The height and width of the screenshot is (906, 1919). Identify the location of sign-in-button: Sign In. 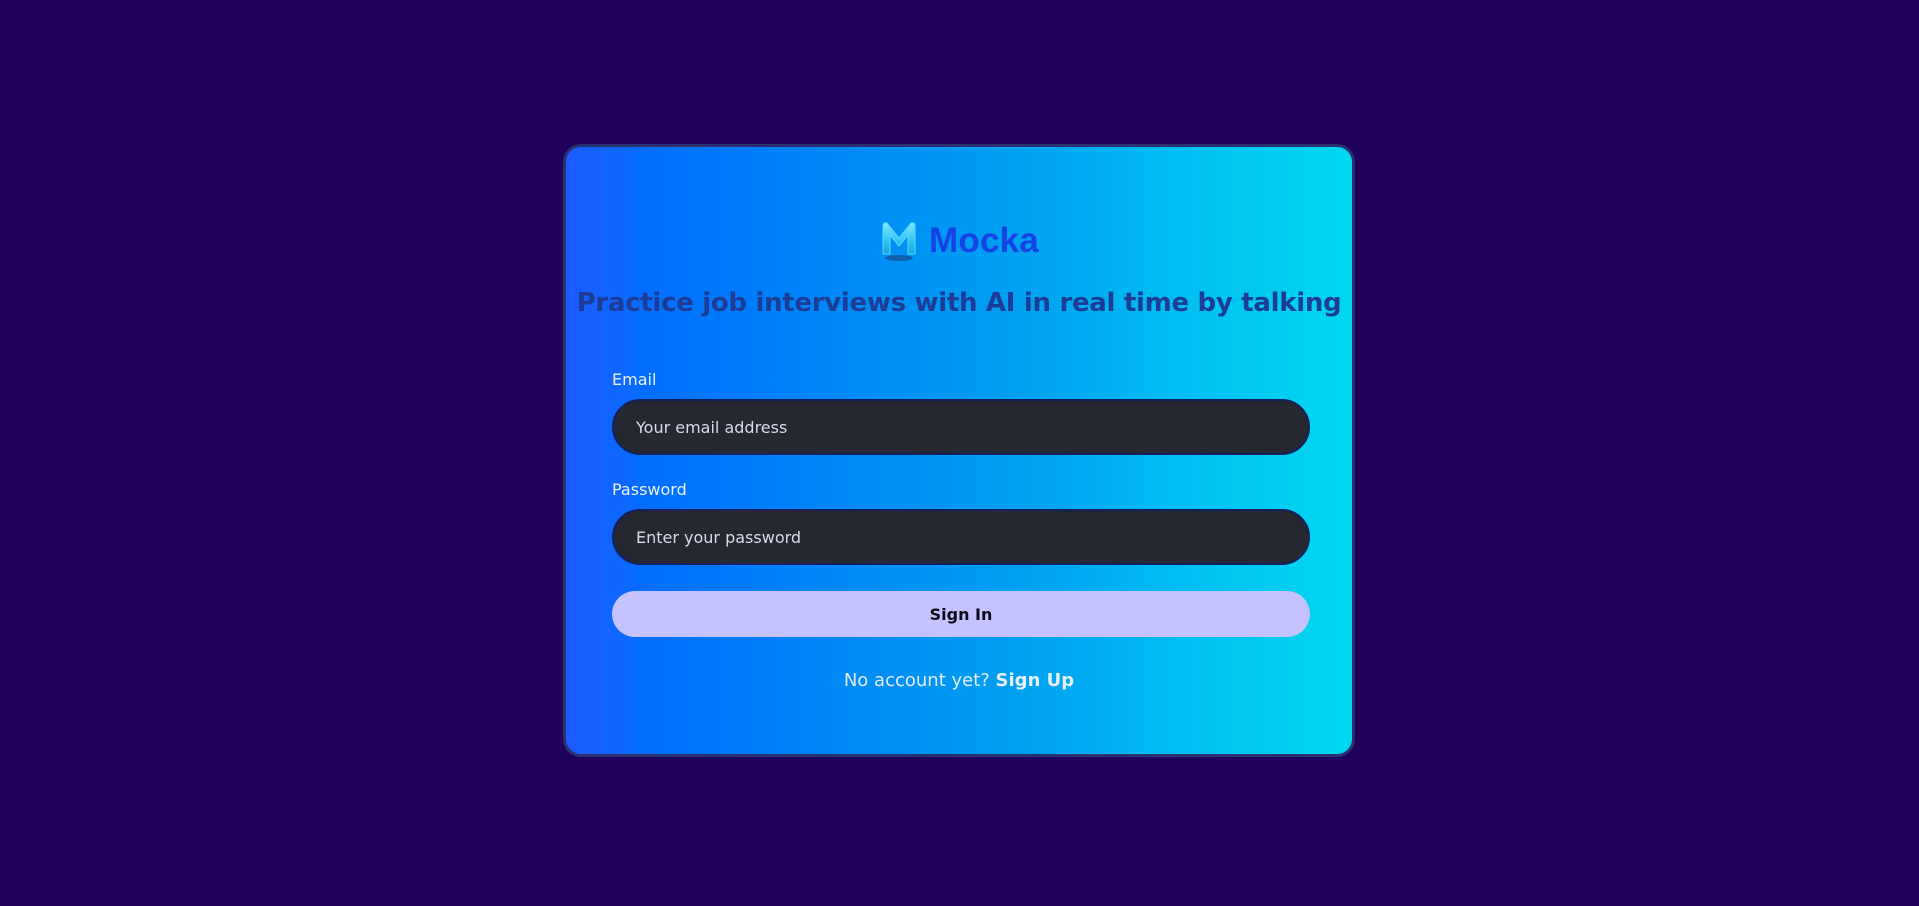
(961, 614).